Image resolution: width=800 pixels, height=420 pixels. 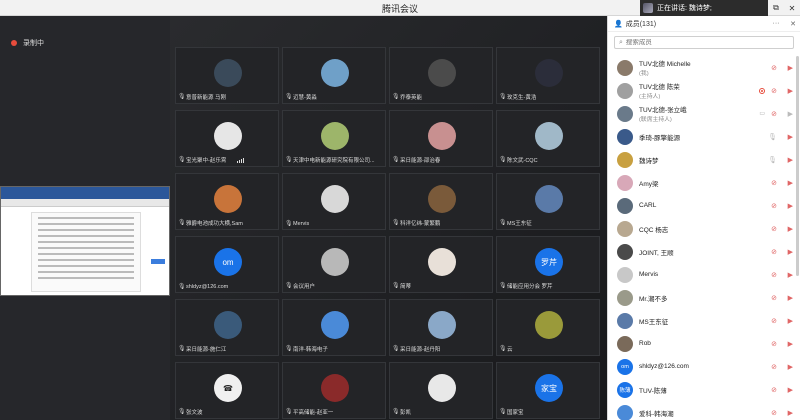 I want to click on shared-window-titlebar, so click(x=85, y=193).